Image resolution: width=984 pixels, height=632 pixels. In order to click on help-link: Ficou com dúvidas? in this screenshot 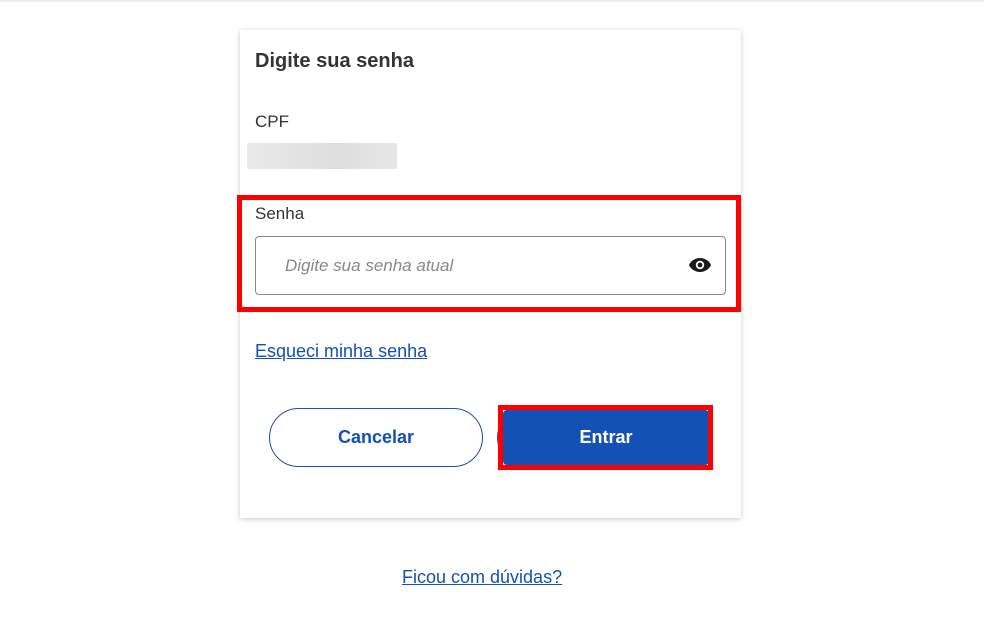, I will do `click(482, 577)`.